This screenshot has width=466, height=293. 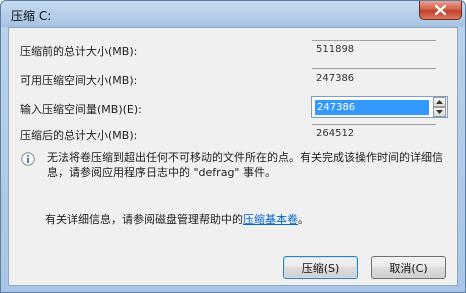 What do you see at coordinates (144, 219) in the screenshot?
I see `help-detail-prefix: 有关详细信息，请参阅磁盘管理帮助中的` at bounding box center [144, 219].